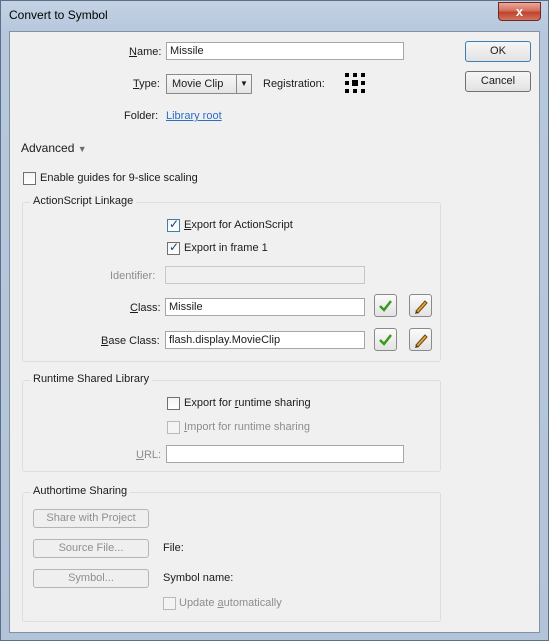 The height and width of the screenshot is (641, 549). What do you see at coordinates (265, 340) in the screenshot?
I see `base-class-input: flash.display.MovieClip` at bounding box center [265, 340].